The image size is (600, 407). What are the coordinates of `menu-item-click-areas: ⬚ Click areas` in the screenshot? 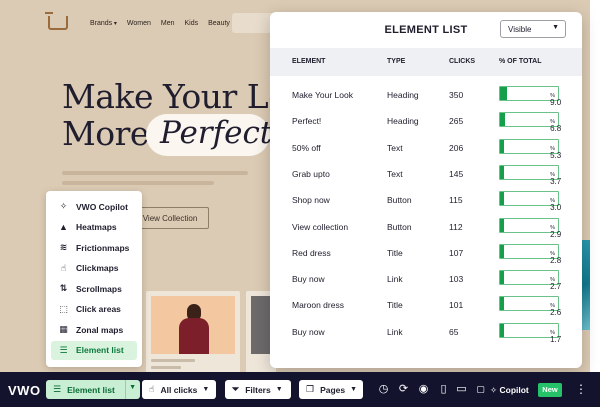 It's located at (94, 310).